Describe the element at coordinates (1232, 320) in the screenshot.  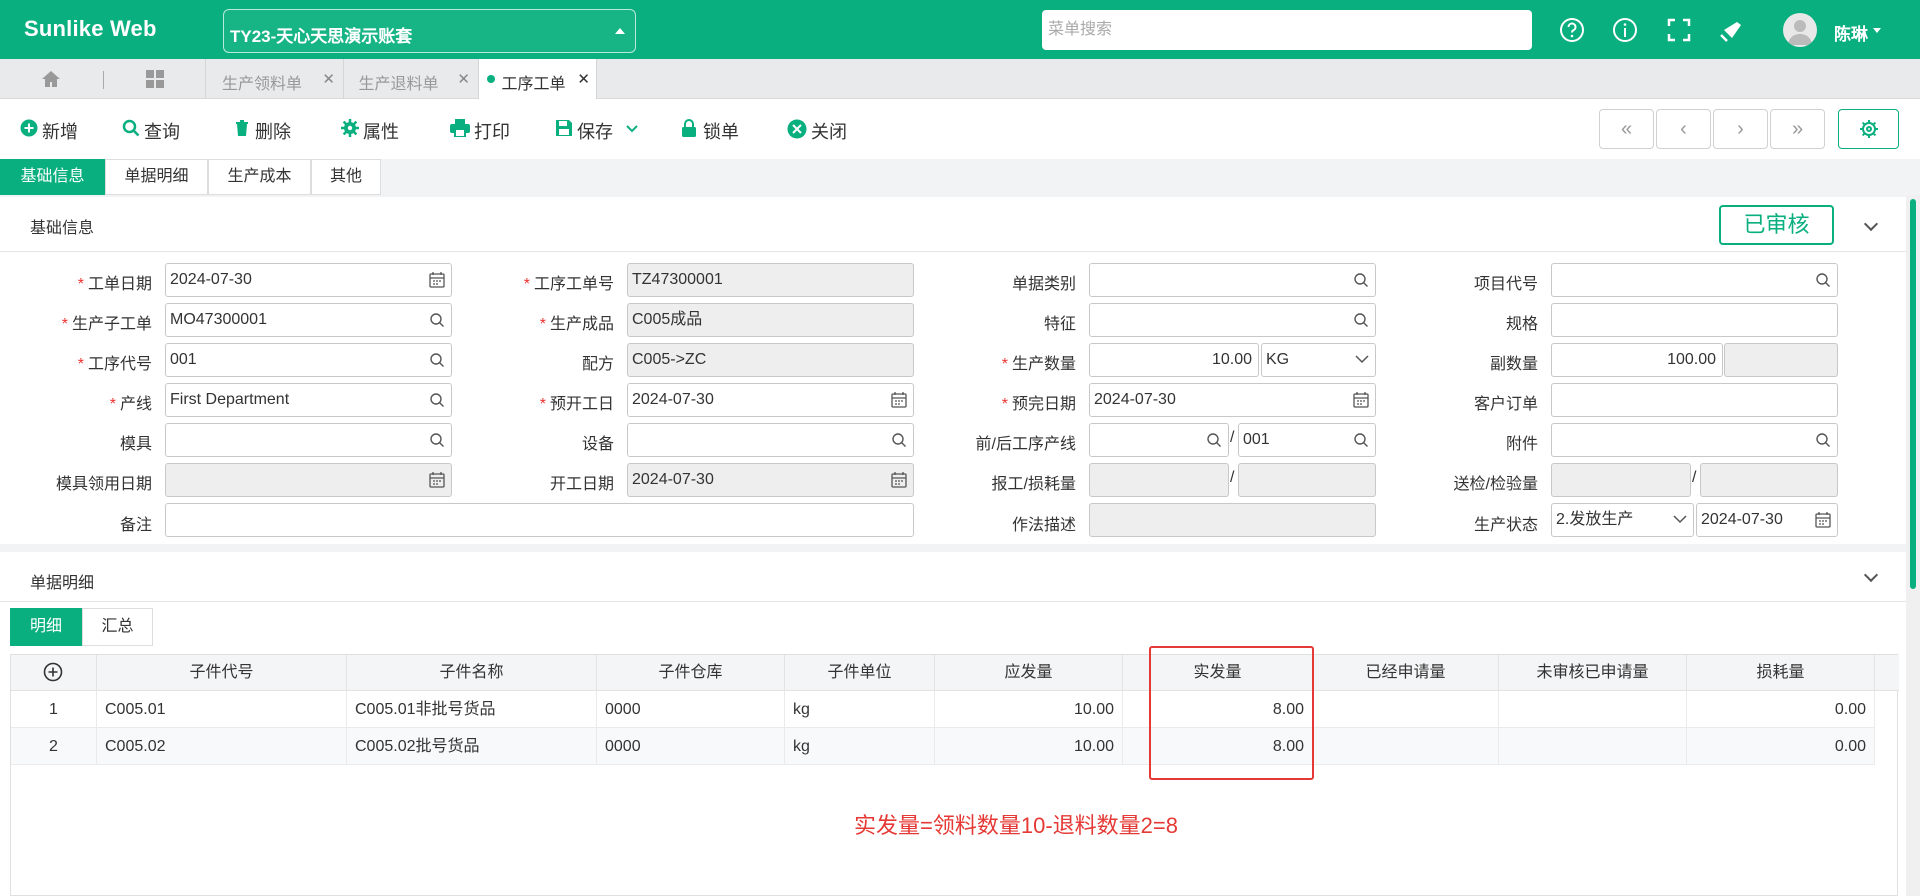
I see `feature-field` at that location.